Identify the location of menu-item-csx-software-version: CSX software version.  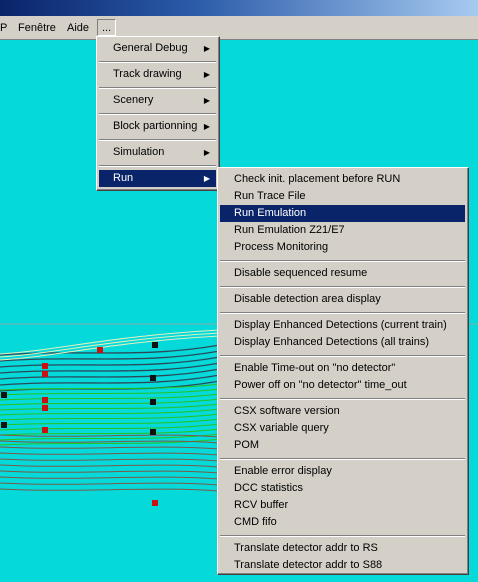
(342, 411).